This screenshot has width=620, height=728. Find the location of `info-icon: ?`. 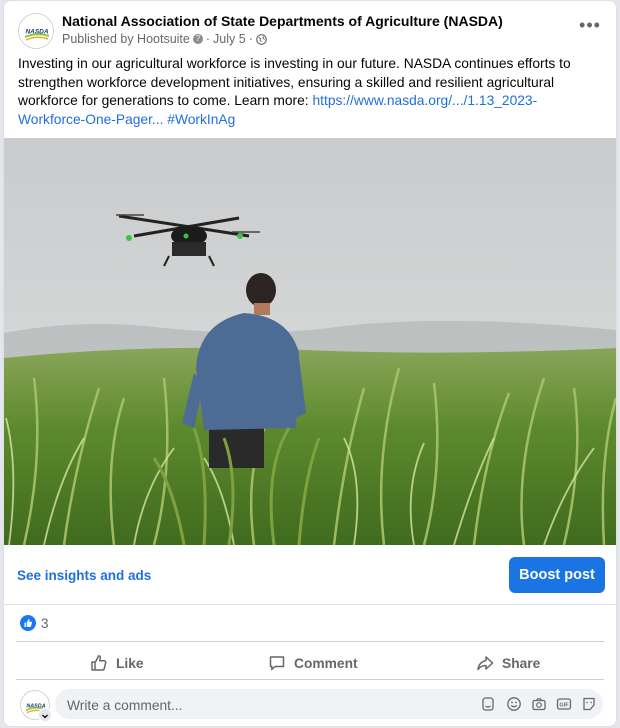

info-icon: ? is located at coordinates (197, 39).